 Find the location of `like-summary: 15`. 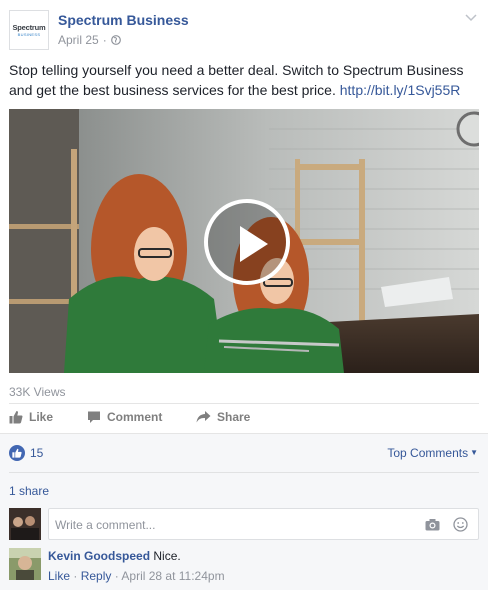

like-summary: 15 is located at coordinates (26, 453).